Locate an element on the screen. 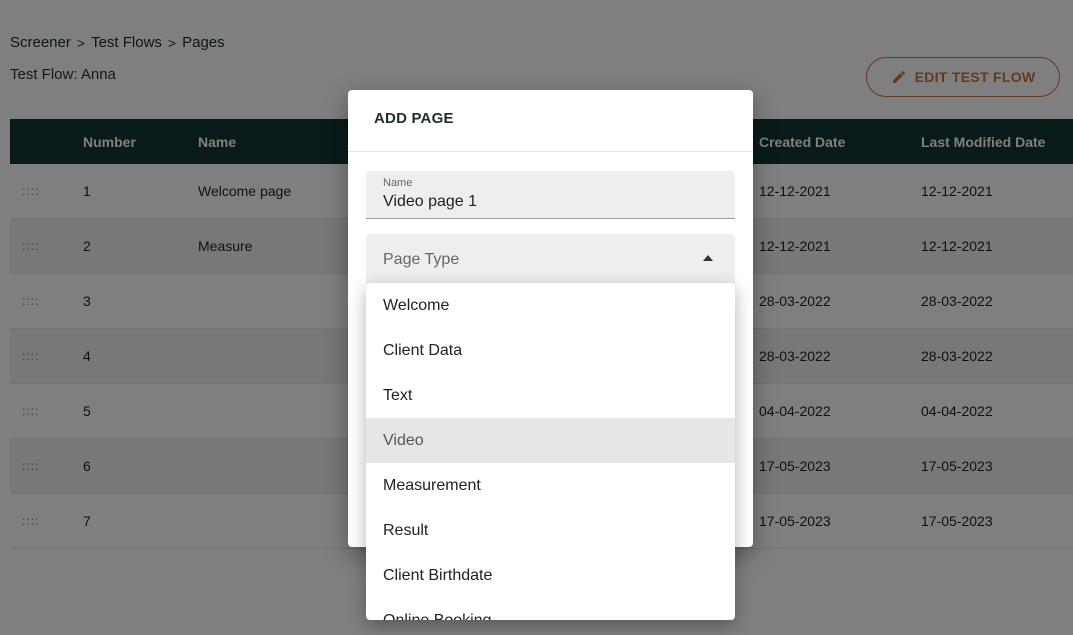 The image size is (1073, 635). name-field-label: Name is located at coordinates (398, 183).